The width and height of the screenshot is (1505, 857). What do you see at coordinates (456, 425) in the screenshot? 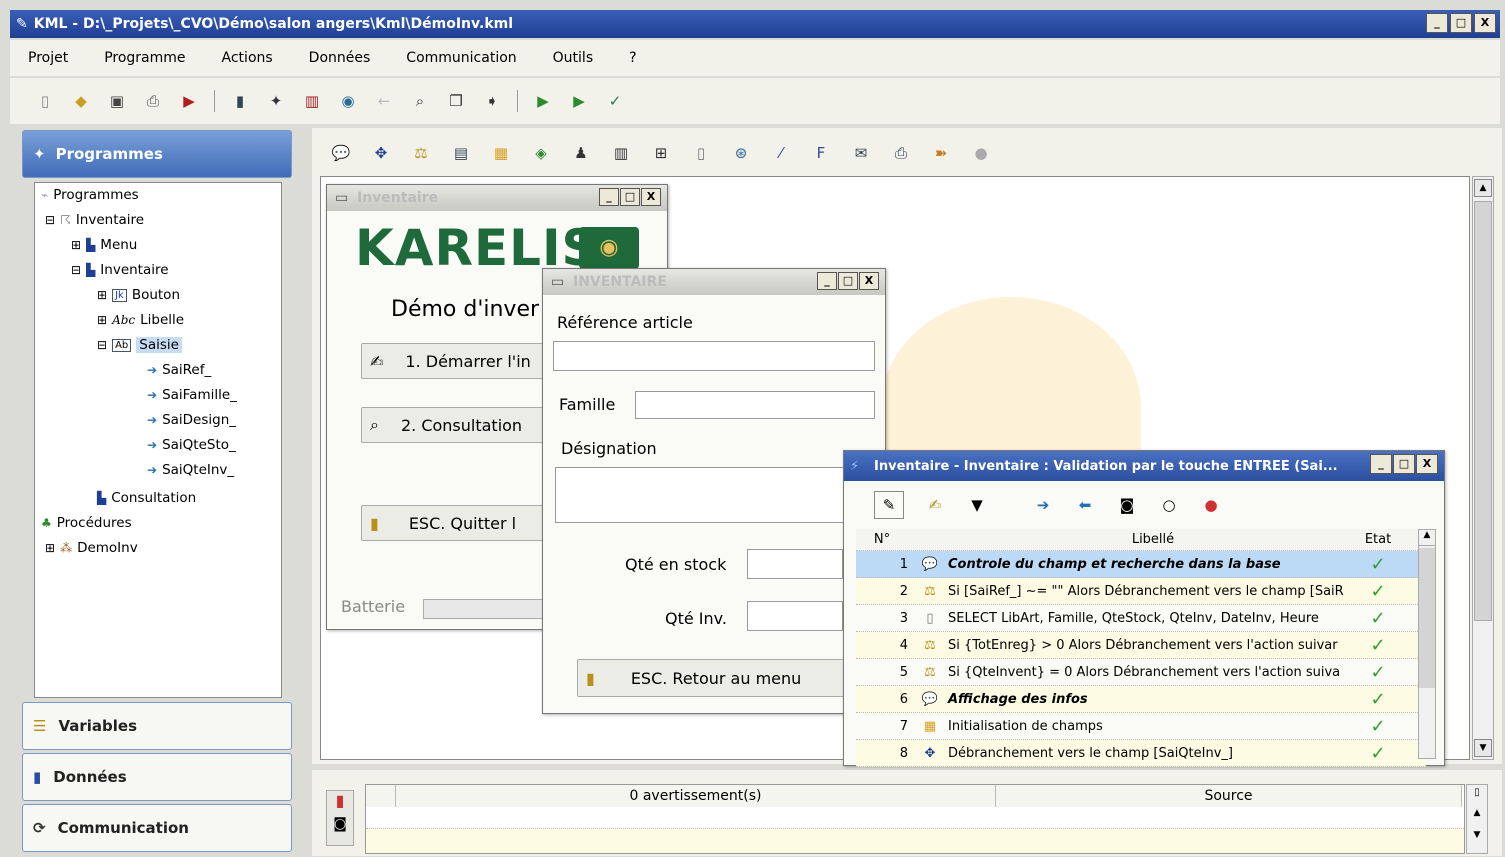
I see `consultation-button: ⌕ 2. Consultation` at bounding box center [456, 425].